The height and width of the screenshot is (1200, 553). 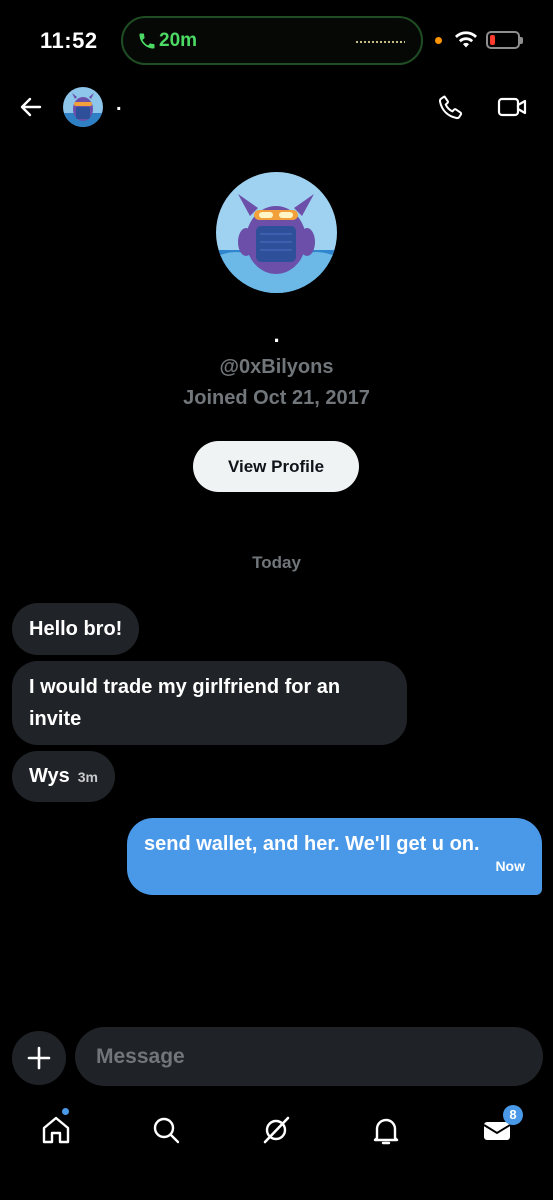 I want to click on profile-display-name: ., so click(x=276, y=334).